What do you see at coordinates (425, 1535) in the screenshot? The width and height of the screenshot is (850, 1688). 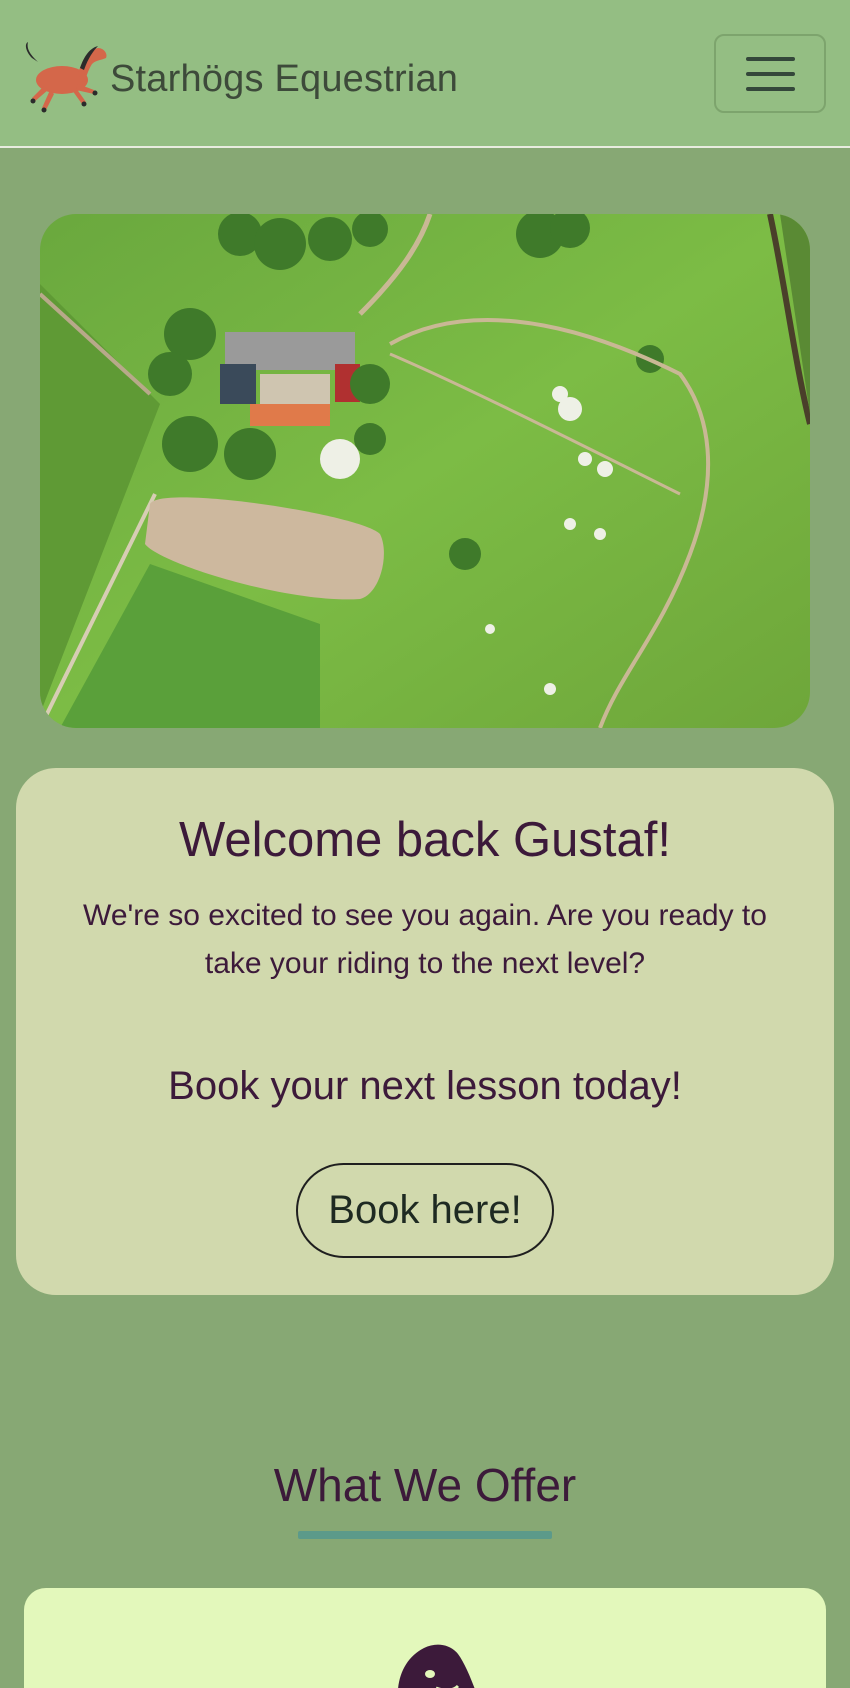 I see `offer-title-underline` at bounding box center [425, 1535].